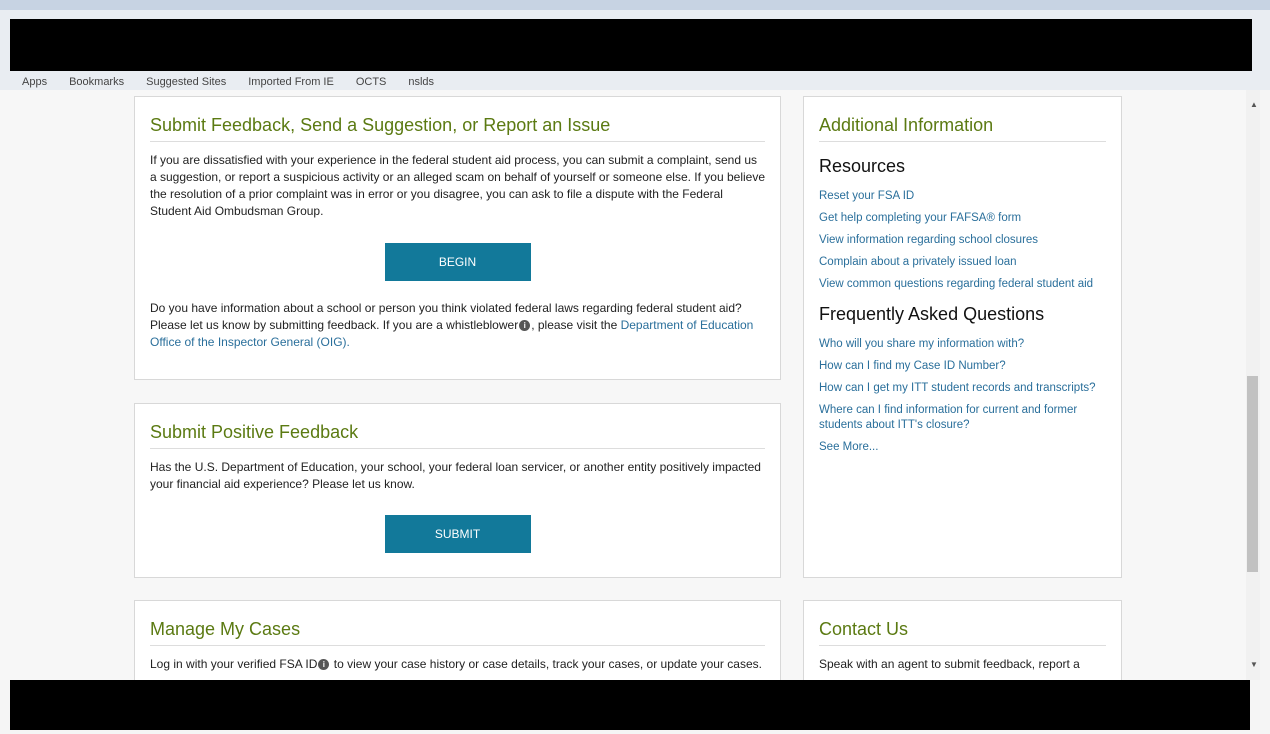 The width and height of the screenshot is (1270, 734). I want to click on bookmark-apps: Apps, so click(34, 82).